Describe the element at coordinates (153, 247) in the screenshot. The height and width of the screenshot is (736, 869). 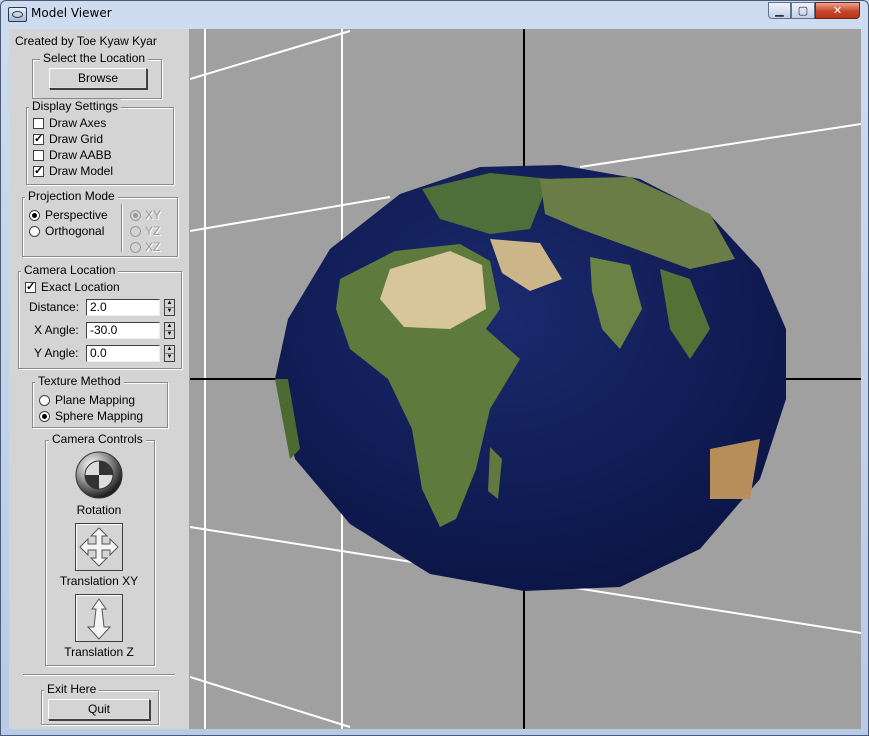
I see `plane-xz-label: XZ` at that location.